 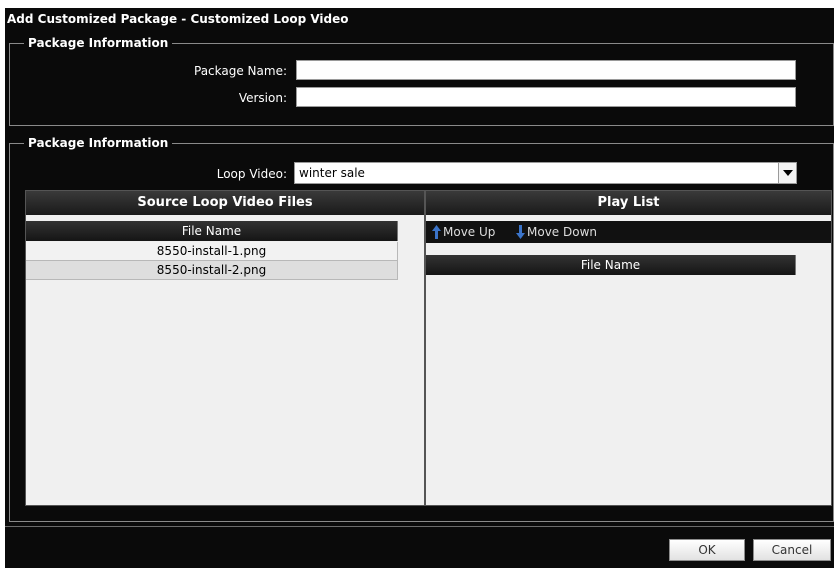 I want to click on move-up-button: Move Up, so click(x=463, y=232).